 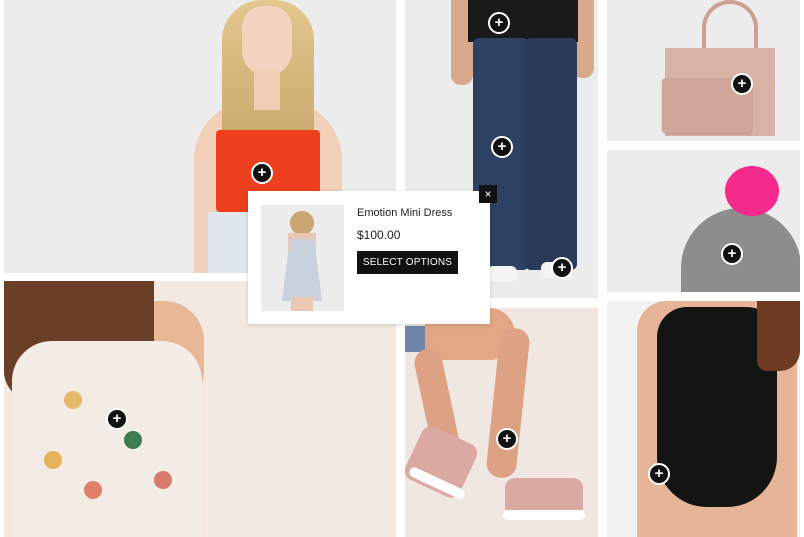 I want to click on product-name: Emotion Mini Dress, so click(x=404, y=213).